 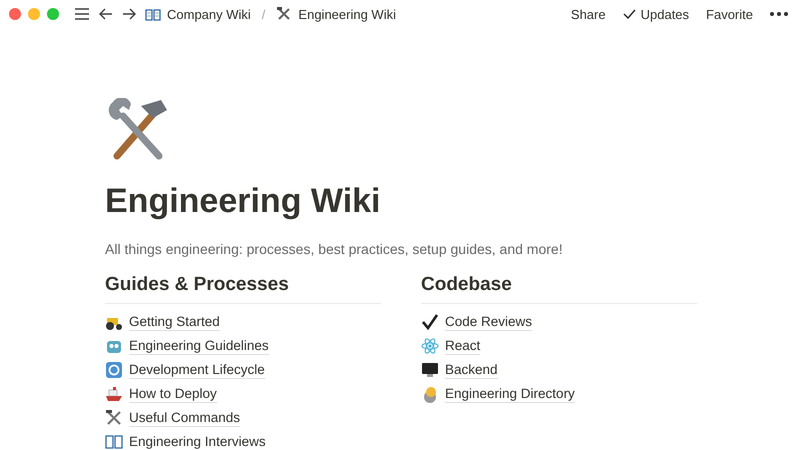 What do you see at coordinates (347, 14) in the screenshot?
I see `breadcrumb-link: Engineering Wiki` at bounding box center [347, 14].